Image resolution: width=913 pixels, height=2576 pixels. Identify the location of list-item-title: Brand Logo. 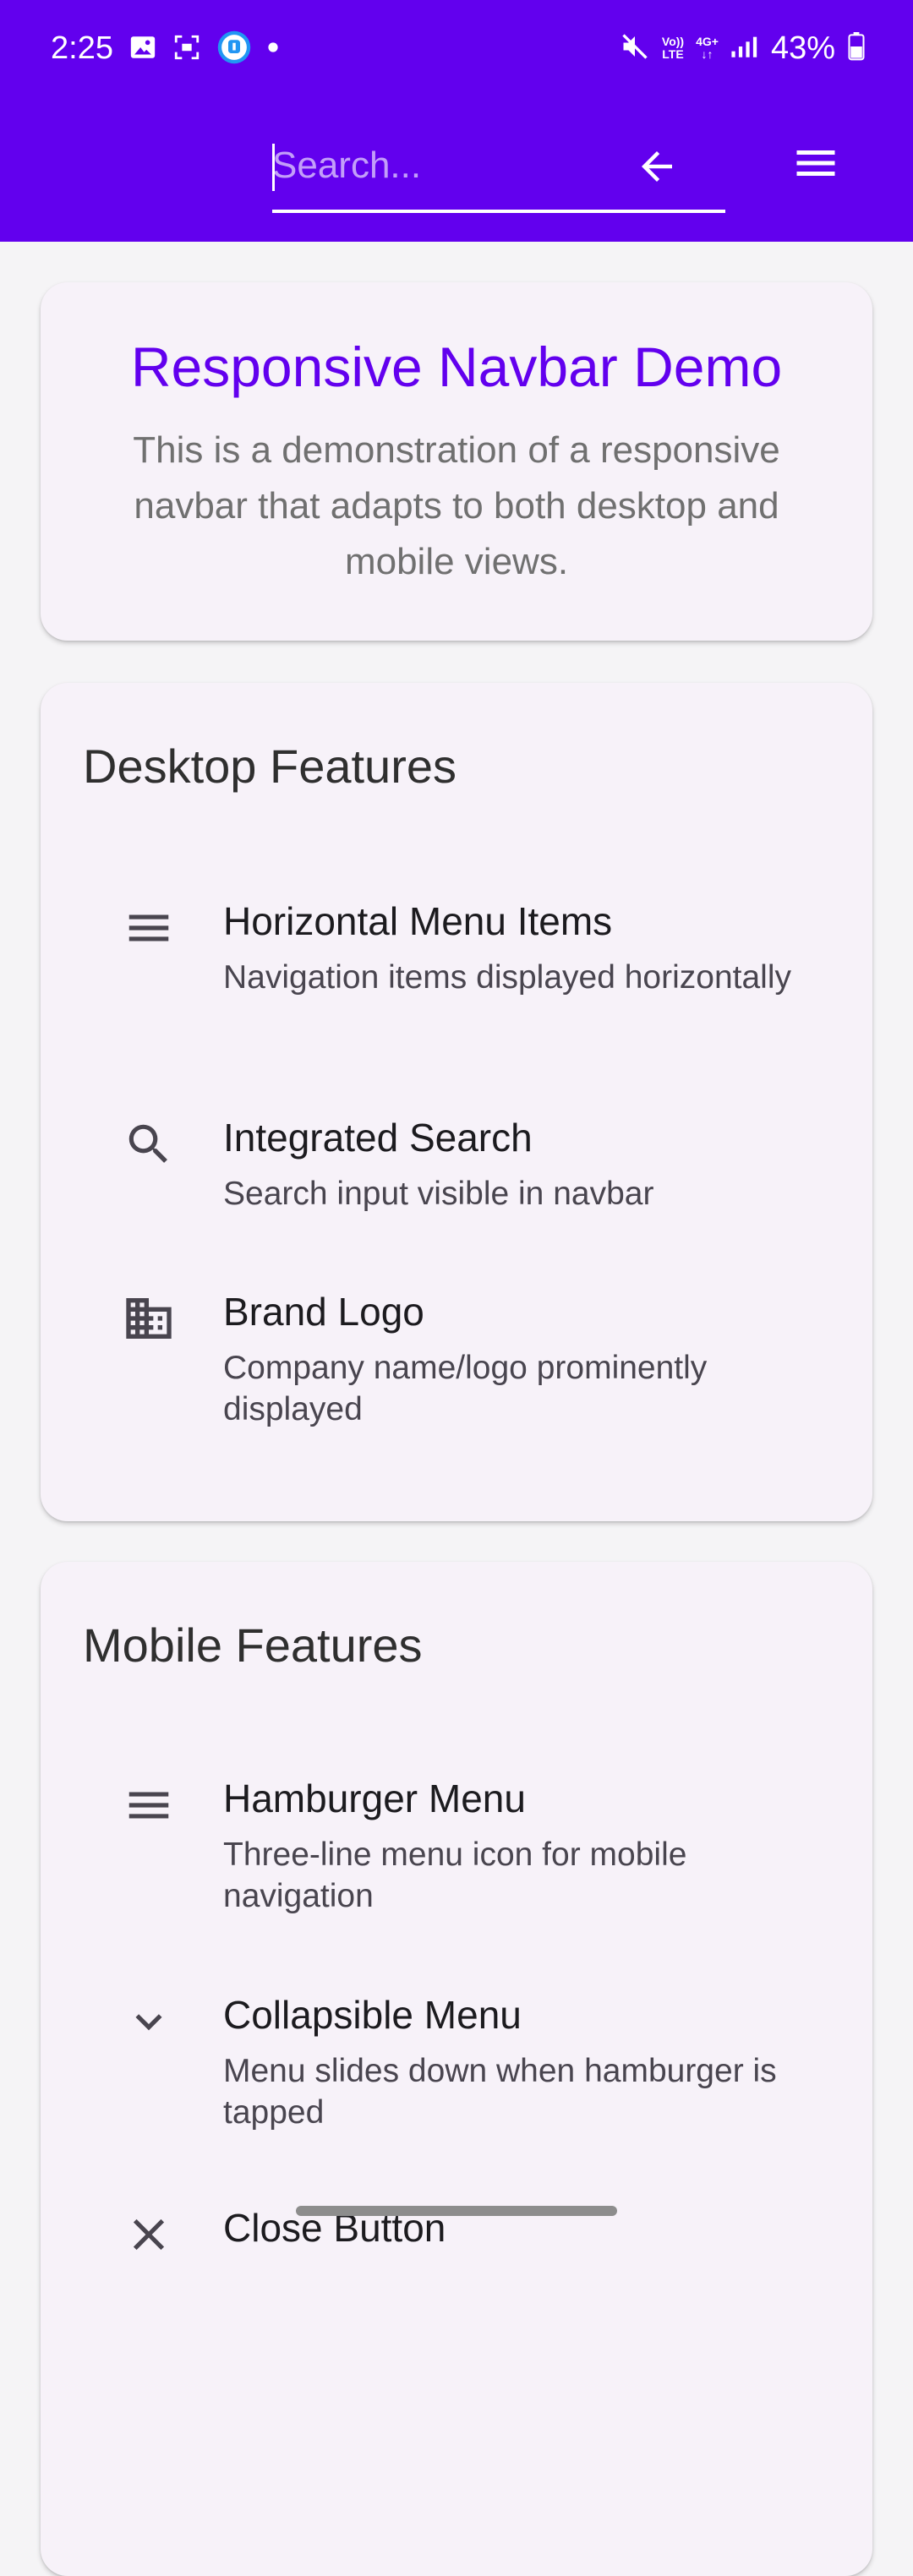
(323, 1312).